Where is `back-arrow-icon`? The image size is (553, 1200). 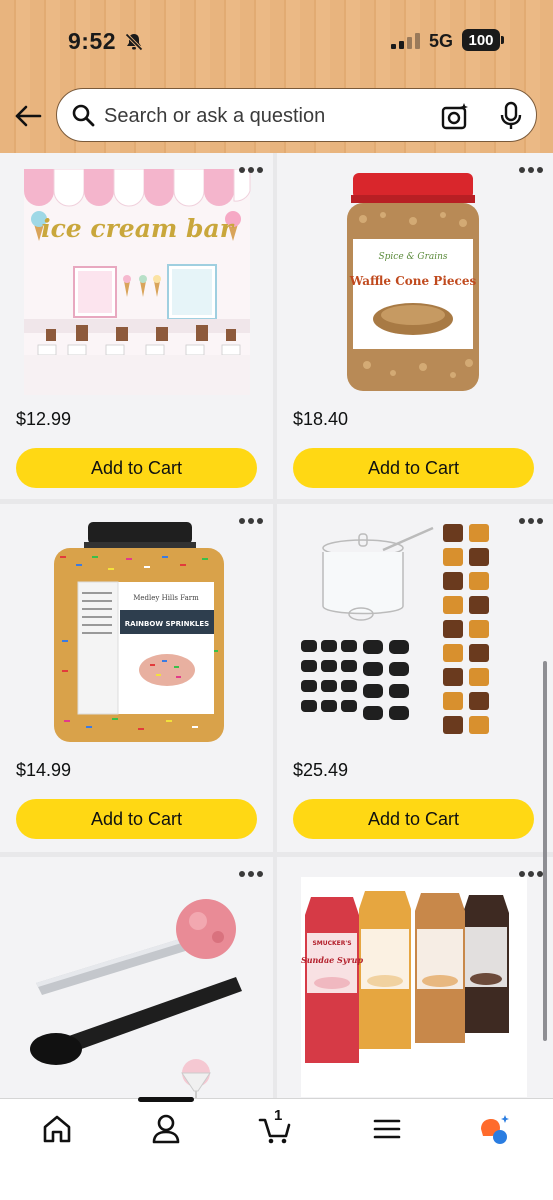
back-arrow-icon is located at coordinates (28, 116).